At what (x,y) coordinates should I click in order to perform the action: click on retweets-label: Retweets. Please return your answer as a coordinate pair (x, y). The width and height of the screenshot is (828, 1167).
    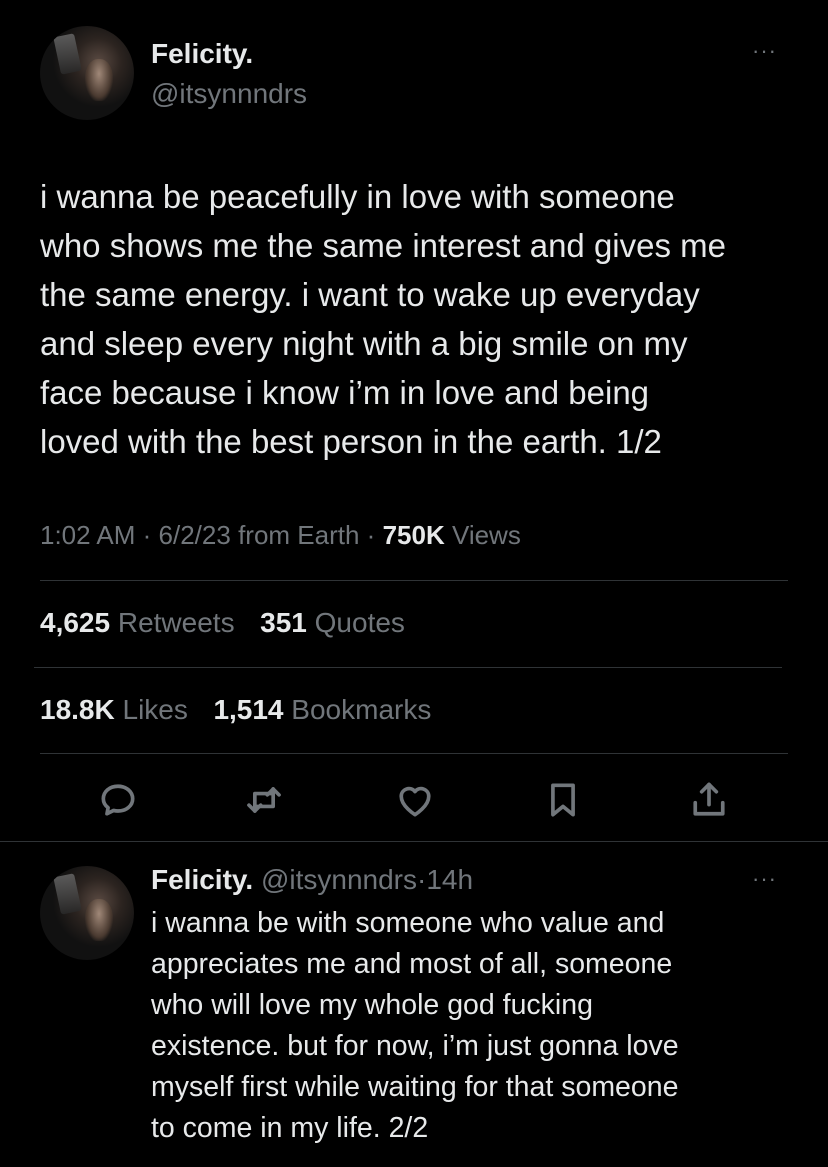
    Looking at the image, I should click on (176, 622).